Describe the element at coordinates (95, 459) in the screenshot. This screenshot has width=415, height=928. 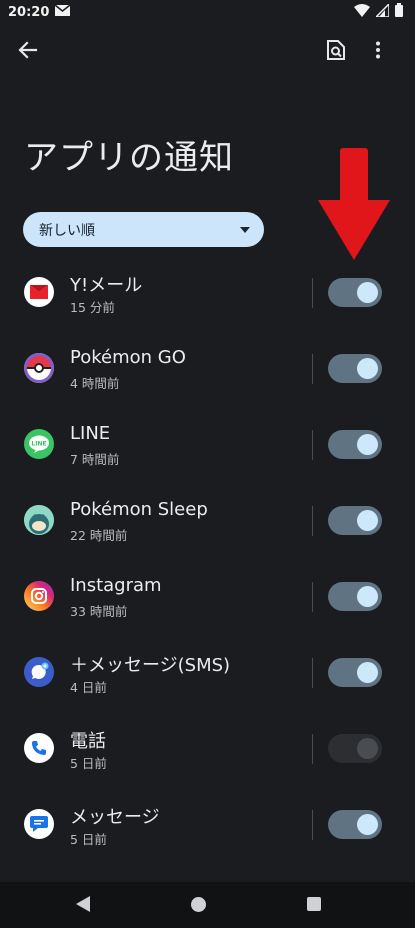
I see `app-last-notified: 7 時間前` at that location.